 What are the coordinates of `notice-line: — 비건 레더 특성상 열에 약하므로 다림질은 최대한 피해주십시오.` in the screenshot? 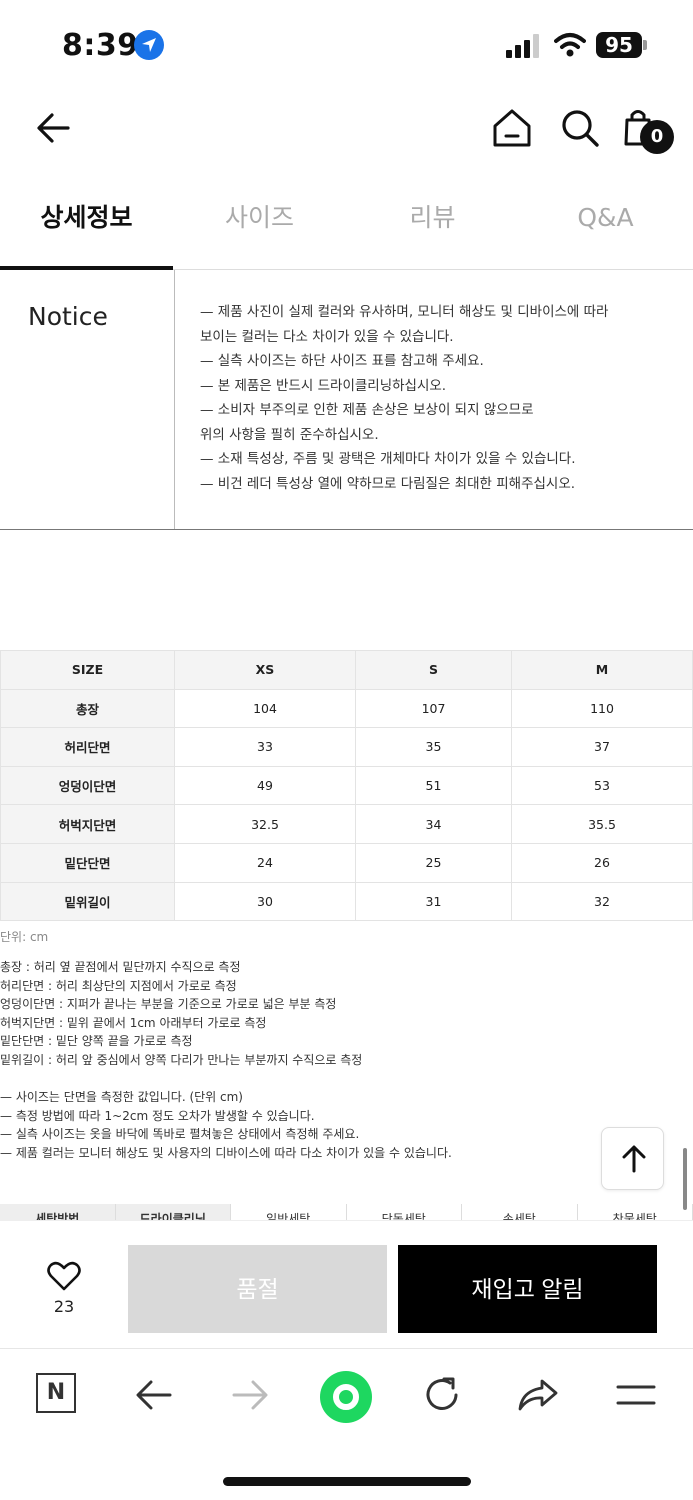 It's located at (388, 483).